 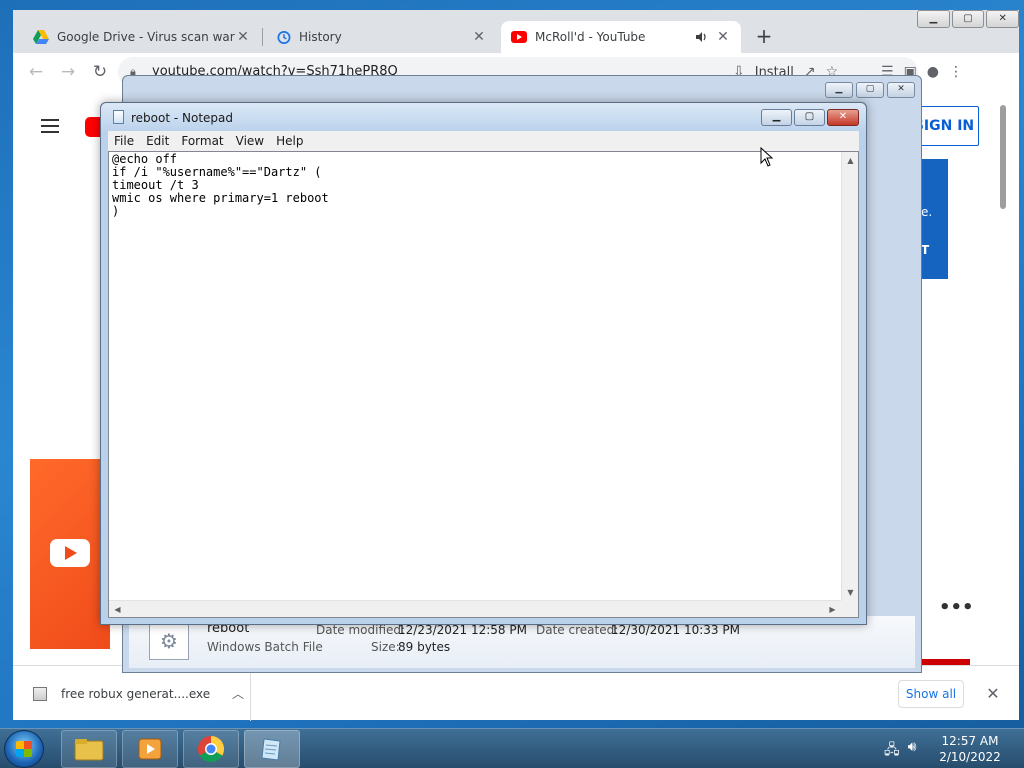 I want to click on date-created-value: 12/30/2021 10:33 PM, so click(x=675, y=630).